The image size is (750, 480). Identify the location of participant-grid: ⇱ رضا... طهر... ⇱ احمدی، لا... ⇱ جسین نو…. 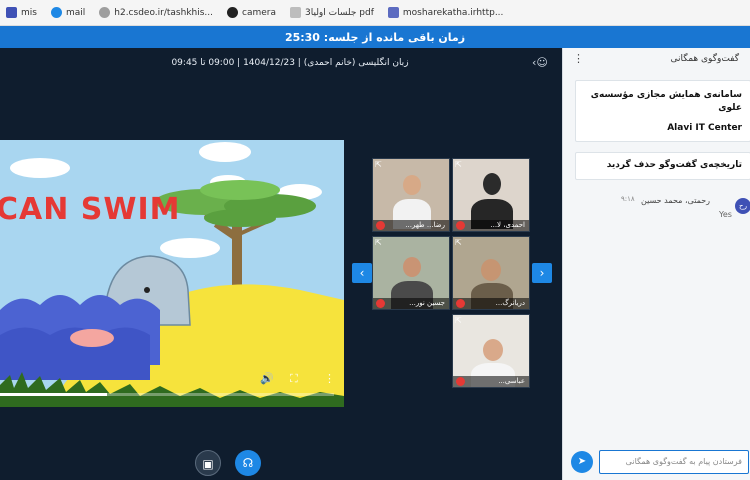
(452, 273).